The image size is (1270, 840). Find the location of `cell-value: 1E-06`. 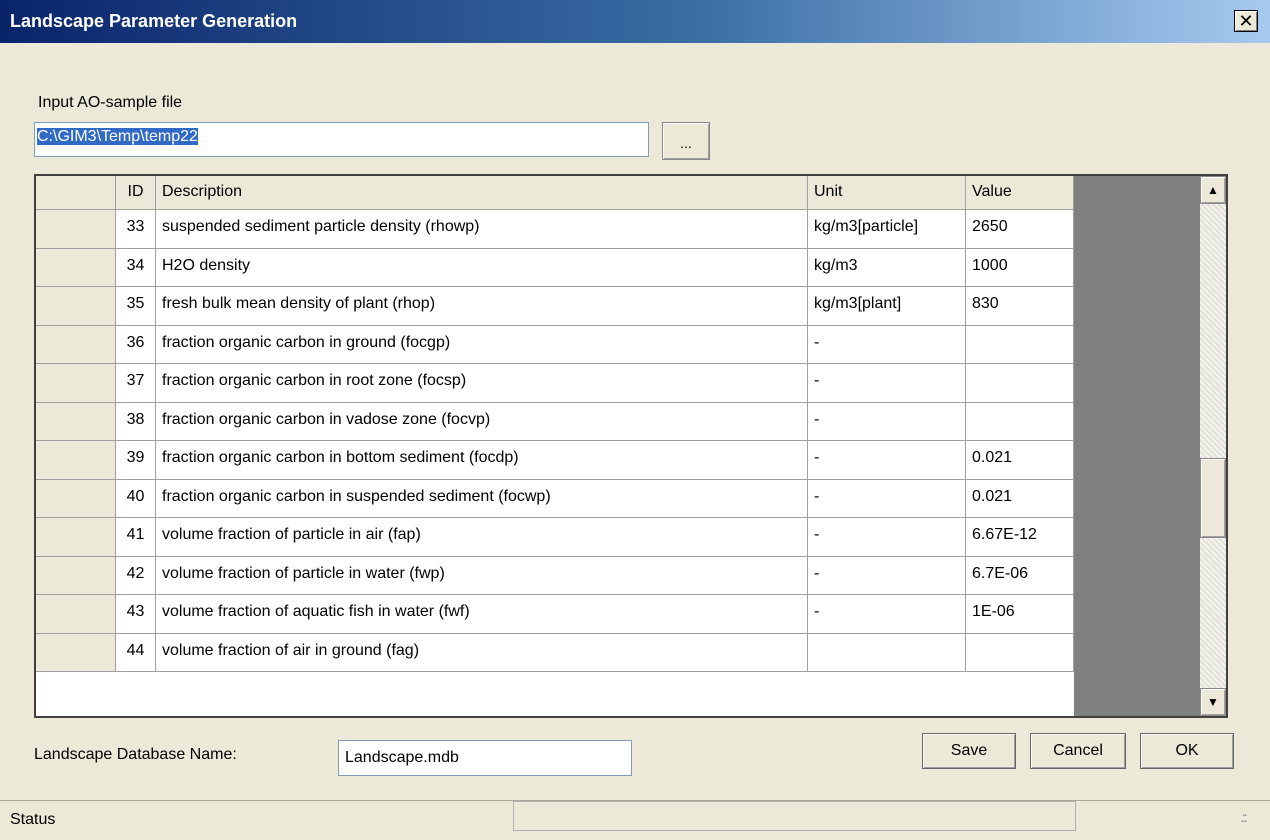

cell-value: 1E-06 is located at coordinates (1020, 614).